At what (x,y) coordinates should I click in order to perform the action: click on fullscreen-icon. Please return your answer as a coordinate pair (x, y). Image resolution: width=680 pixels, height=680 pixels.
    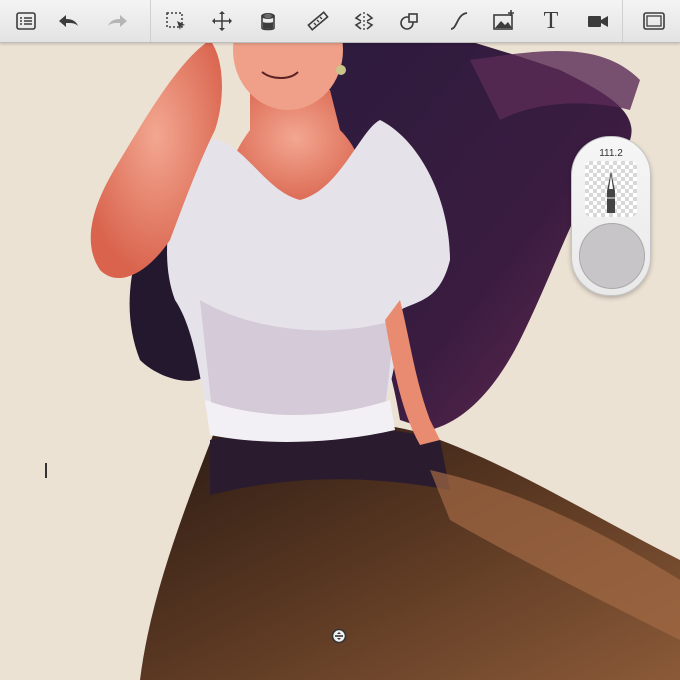
    Looking at the image, I should click on (654, 21).